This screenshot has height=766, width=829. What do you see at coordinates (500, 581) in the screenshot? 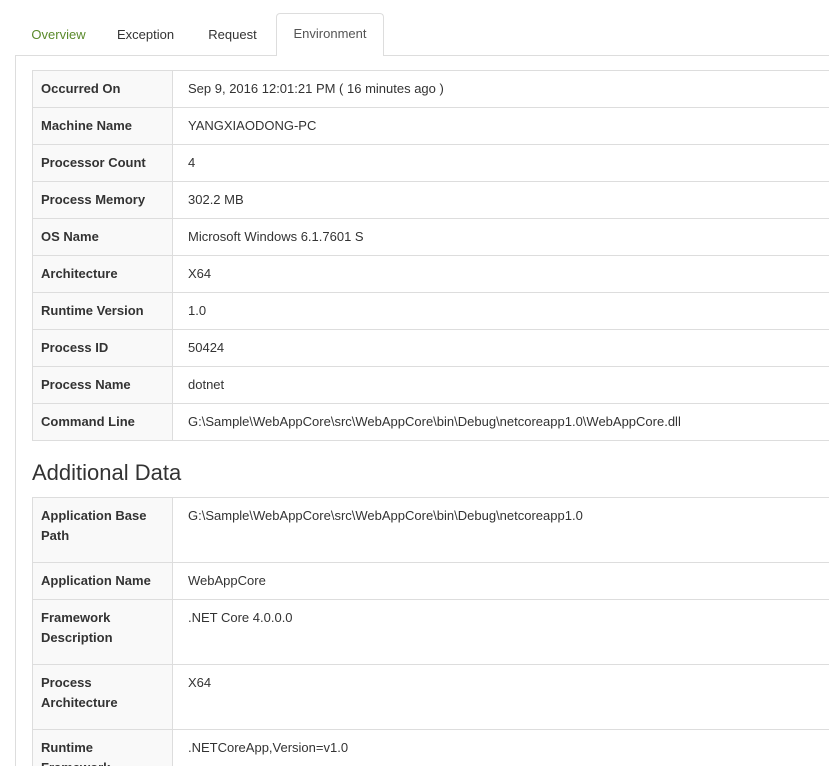
I see `row-value: WebAppCore` at bounding box center [500, 581].